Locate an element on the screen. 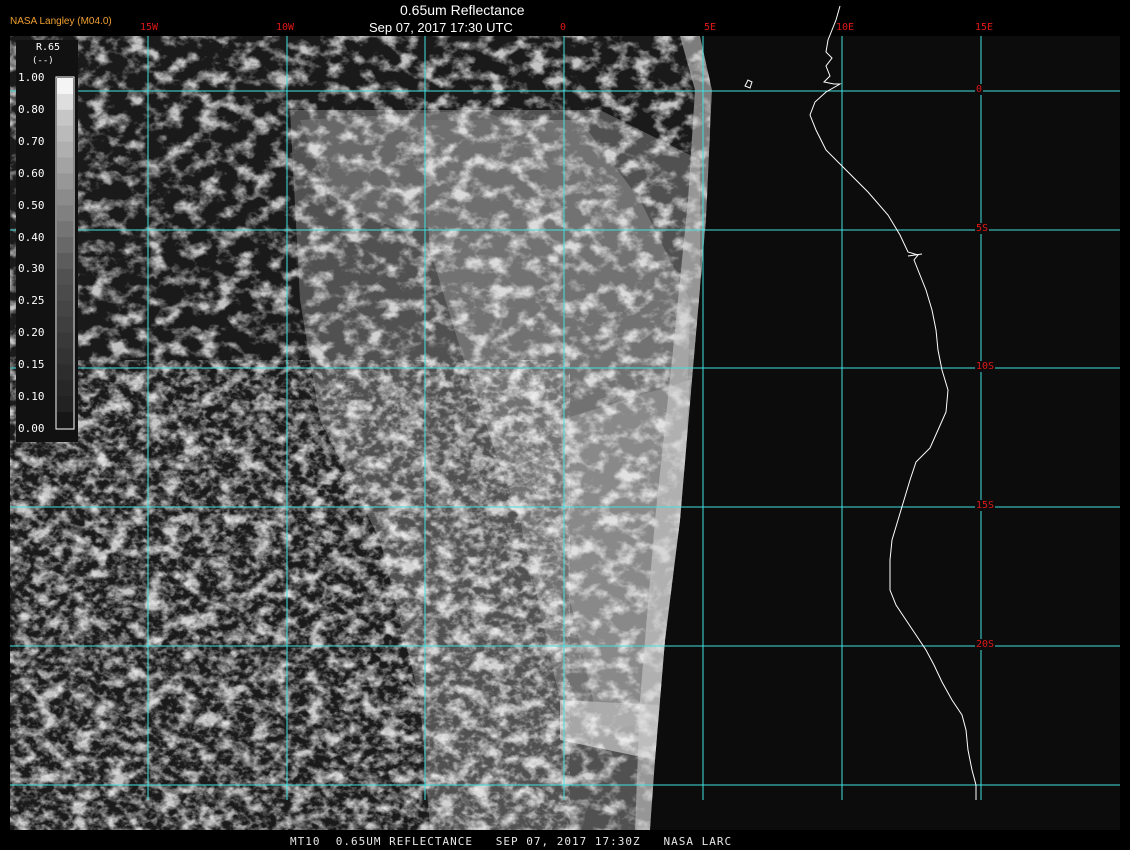  colorbar-tick-label: 0.60 is located at coordinates (31, 173).